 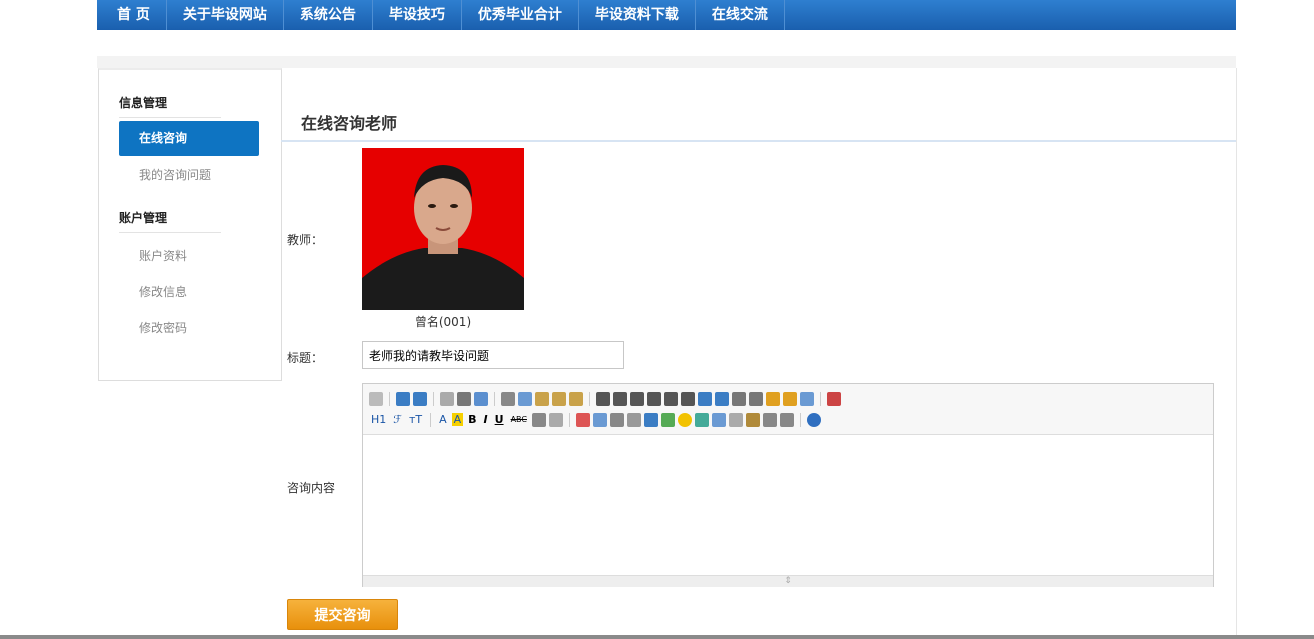 What do you see at coordinates (650, 419) in the screenshot?
I see `table-icon` at bounding box center [650, 419].